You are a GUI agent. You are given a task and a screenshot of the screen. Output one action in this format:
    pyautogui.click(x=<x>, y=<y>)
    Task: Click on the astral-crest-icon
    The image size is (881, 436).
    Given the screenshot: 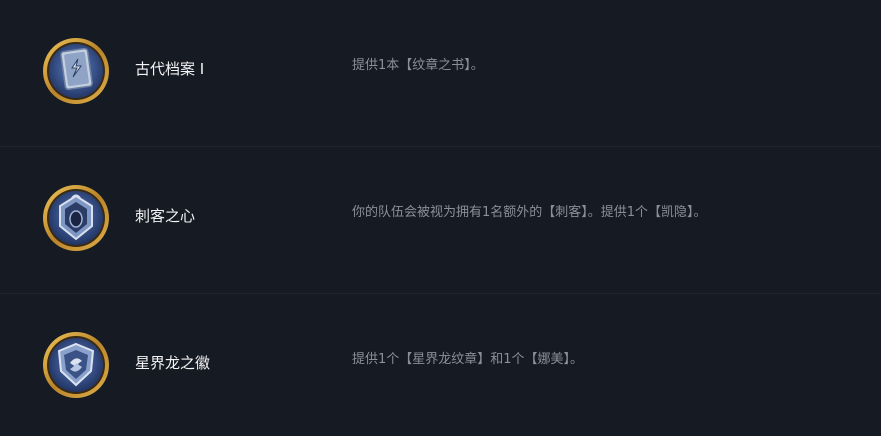 What is the action you would take?
    pyautogui.click(x=76, y=365)
    